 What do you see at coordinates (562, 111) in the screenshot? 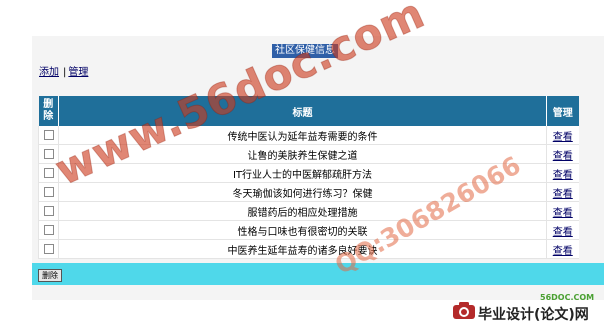
I see `manage-column-header: 管理` at bounding box center [562, 111].